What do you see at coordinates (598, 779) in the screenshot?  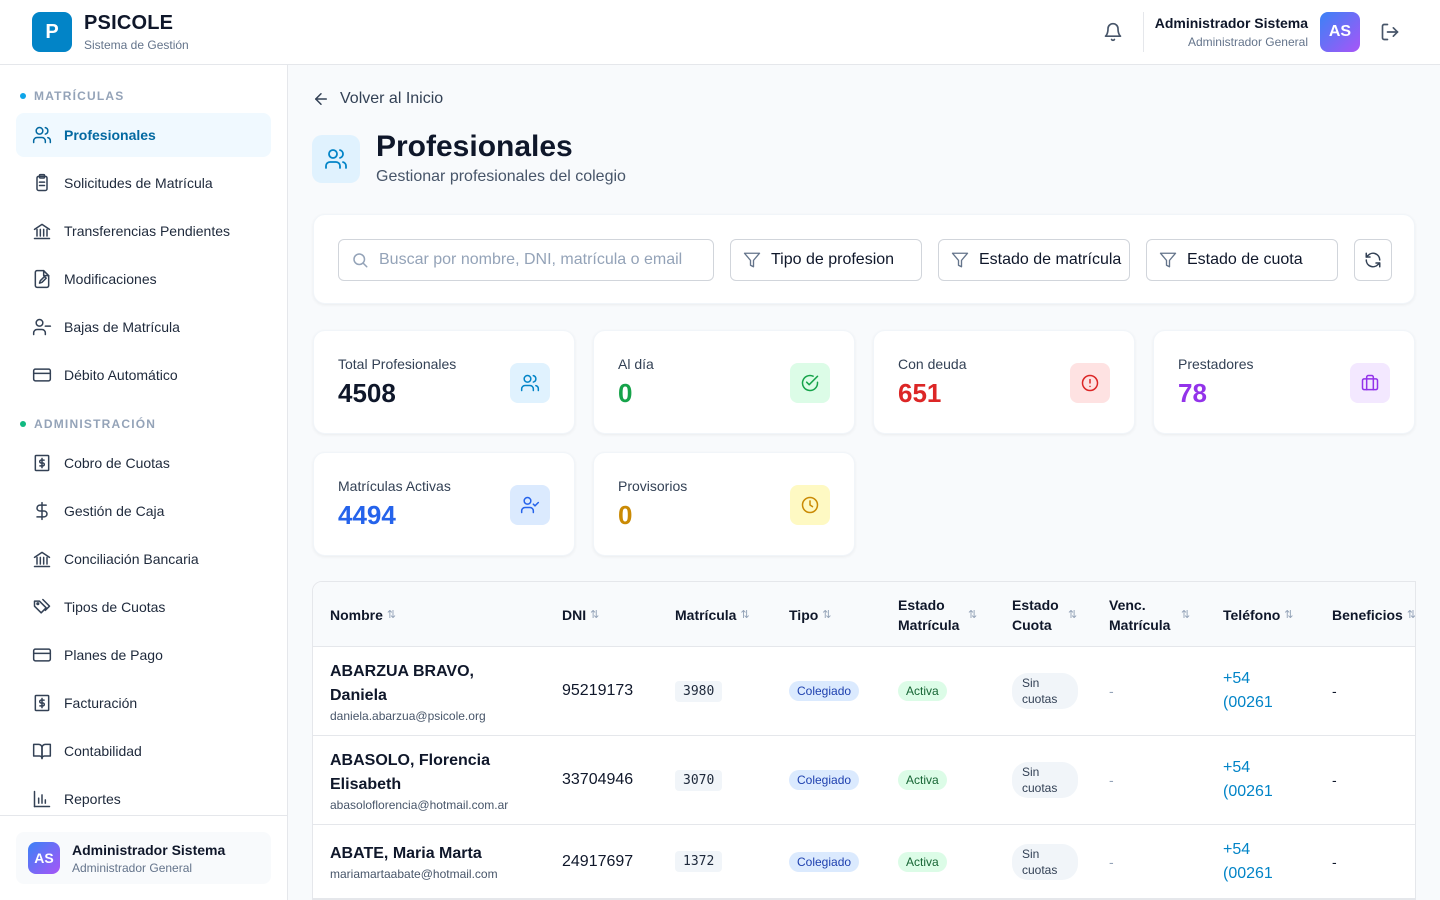 I see `cell-dni: 33704946` at bounding box center [598, 779].